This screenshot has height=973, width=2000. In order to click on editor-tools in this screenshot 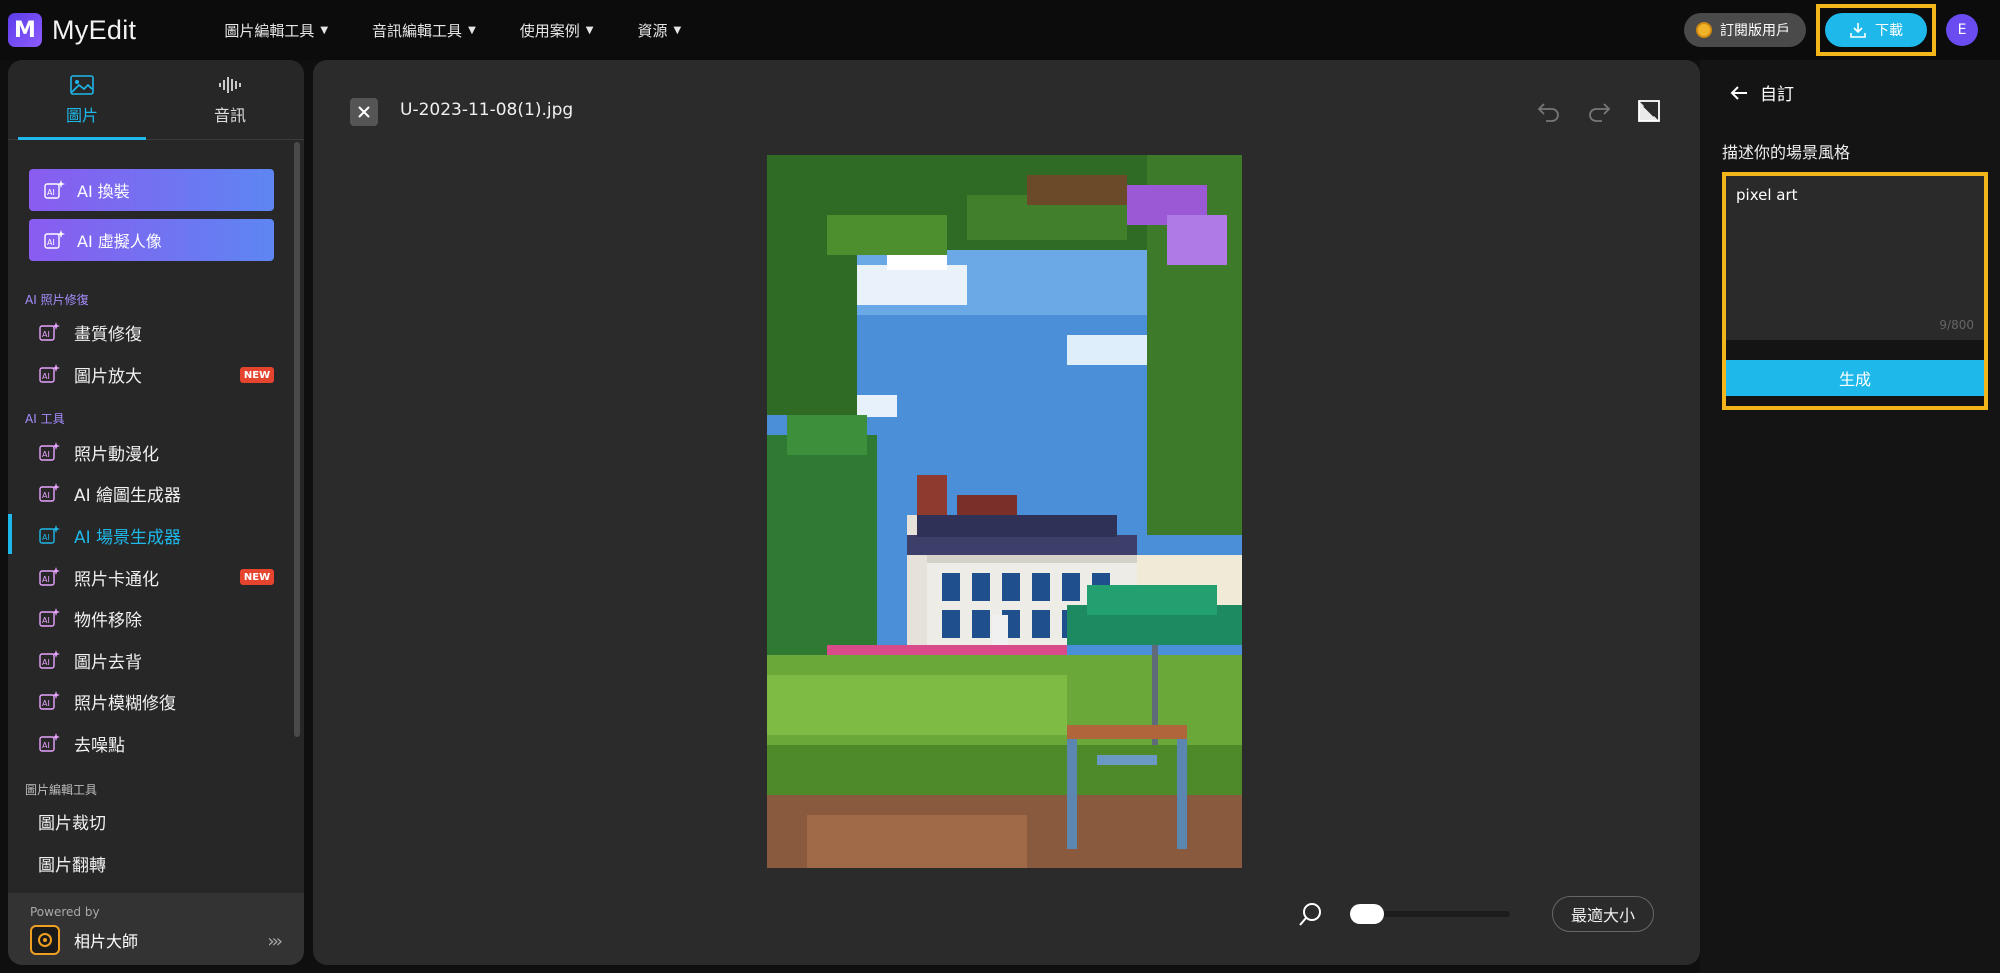, I will do `click(1589, 111)`.